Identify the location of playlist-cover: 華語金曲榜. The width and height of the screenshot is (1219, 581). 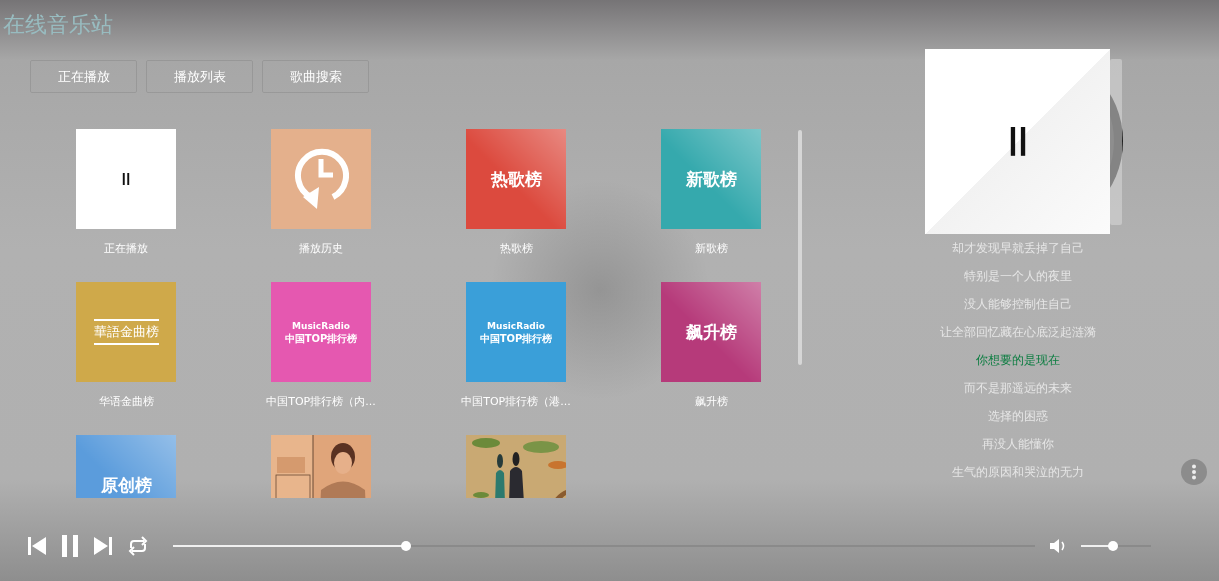
(126, 332).